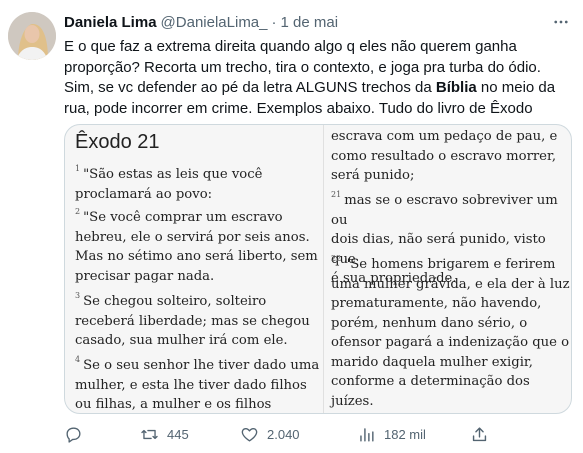 The height and width of the screenshot is (453, 583). Describe the element at coordinates (323, 269) in the screenshot. I see `column-divider` at that location.